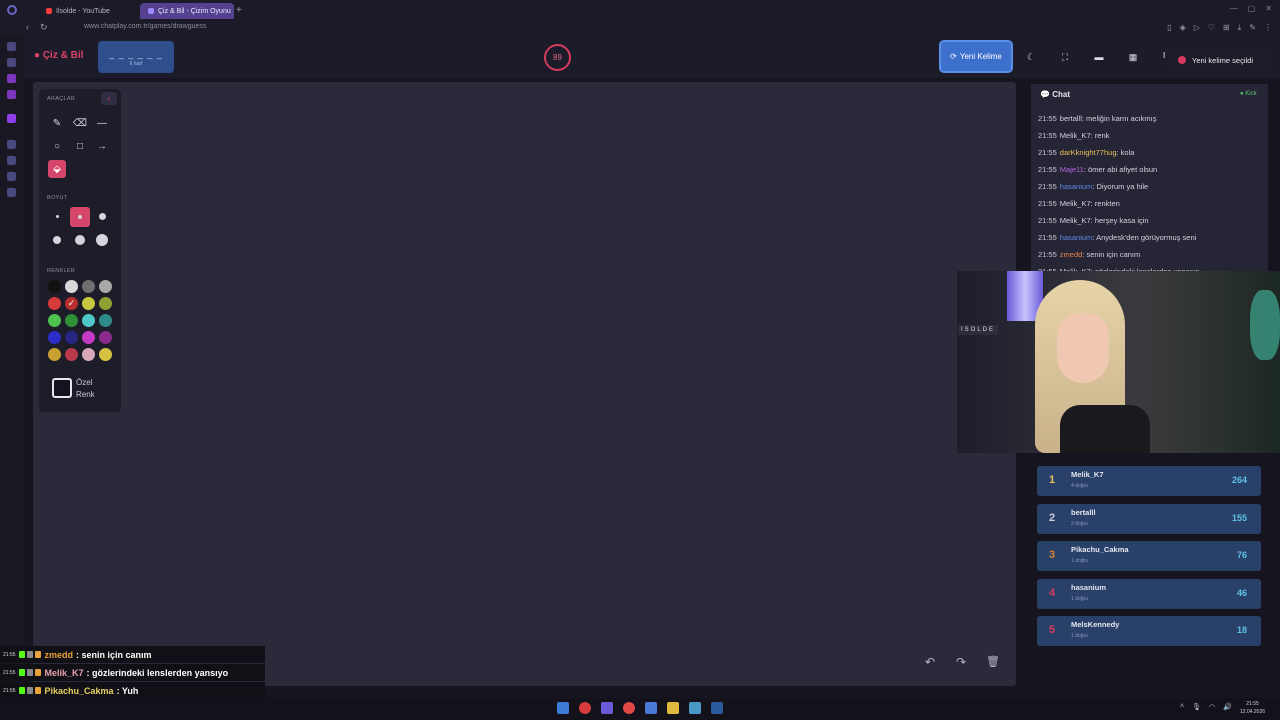 The image size is (1280, 720). What do you see at coordinates (695, 708) in the screenshot?
I see `obs-icon` at bounding box center [695, 708].